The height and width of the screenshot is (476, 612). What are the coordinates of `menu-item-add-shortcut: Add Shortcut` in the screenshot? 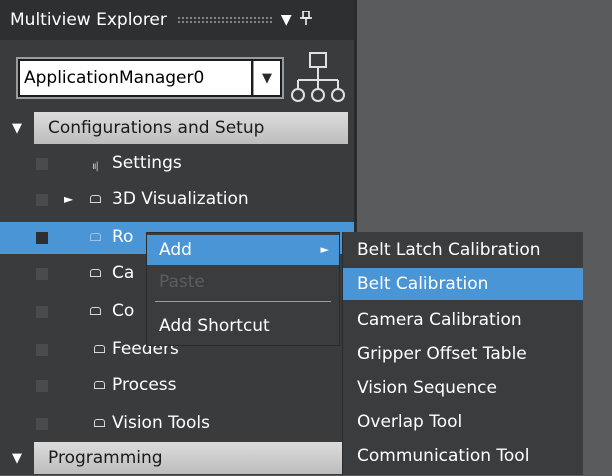 It's located at (243, 326).